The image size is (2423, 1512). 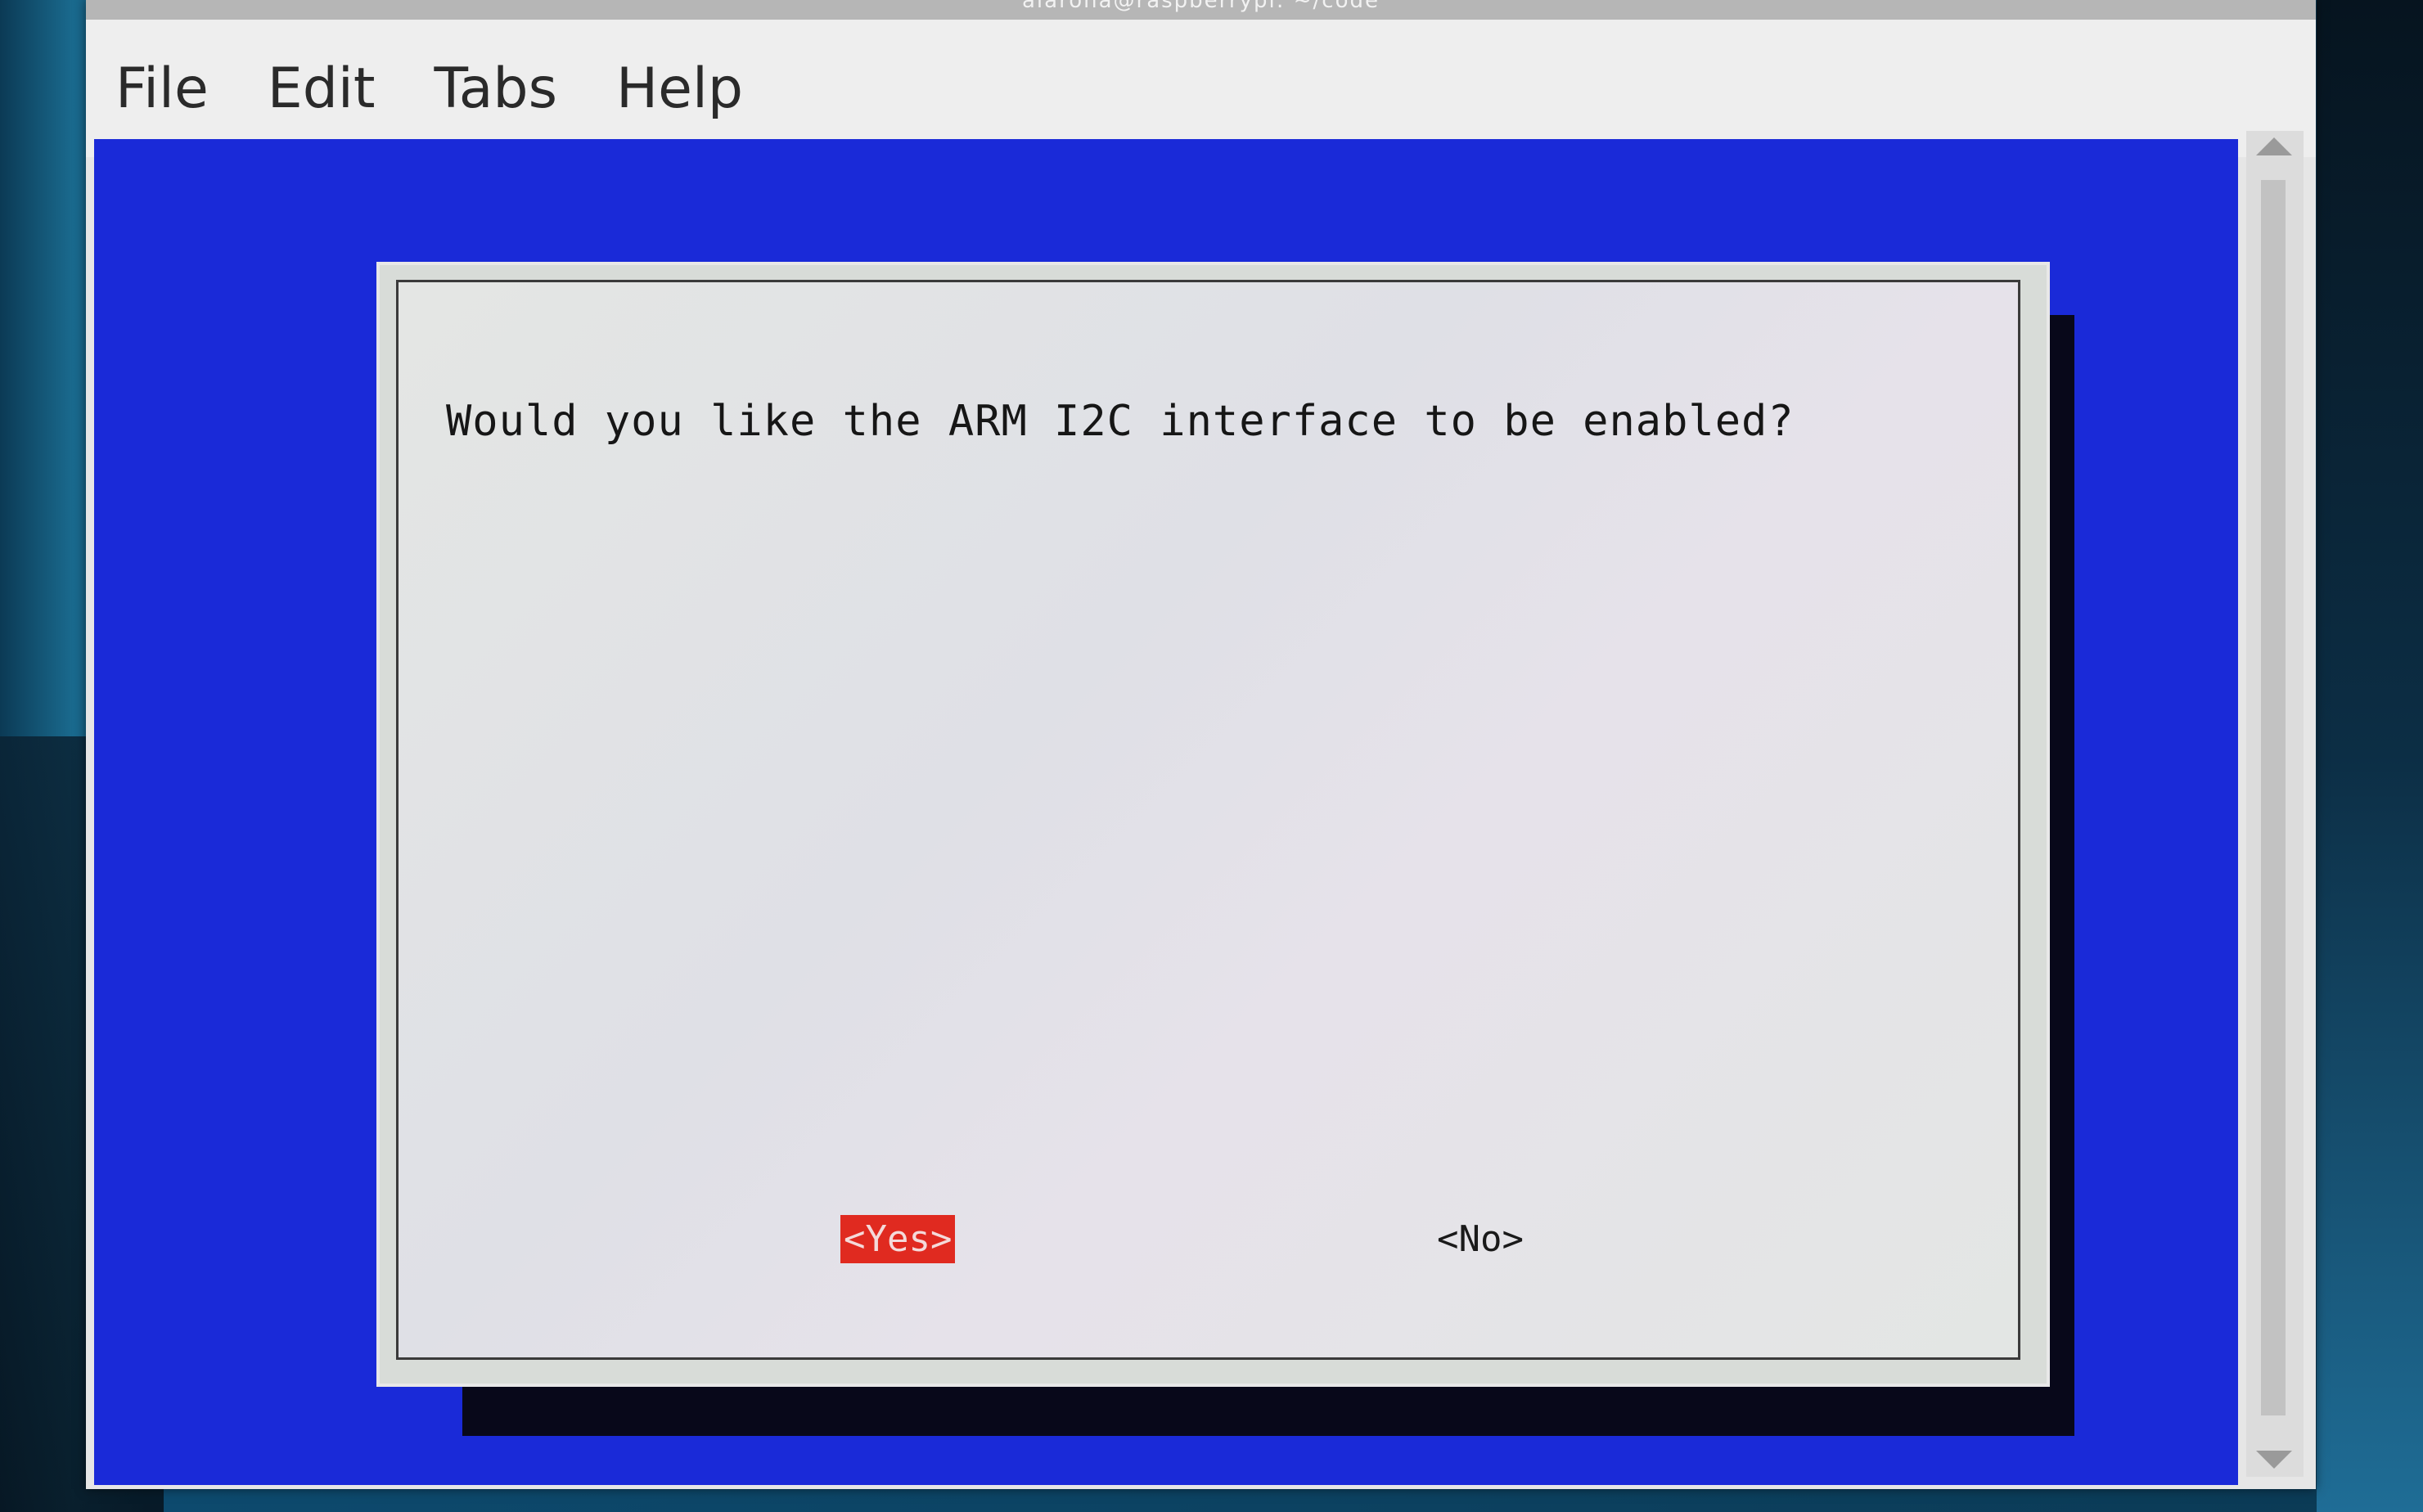 What do you see at coordinates (322, 89) in the screenshot?
I see `menu-edit: Edit` at bounding box center [322, 89].